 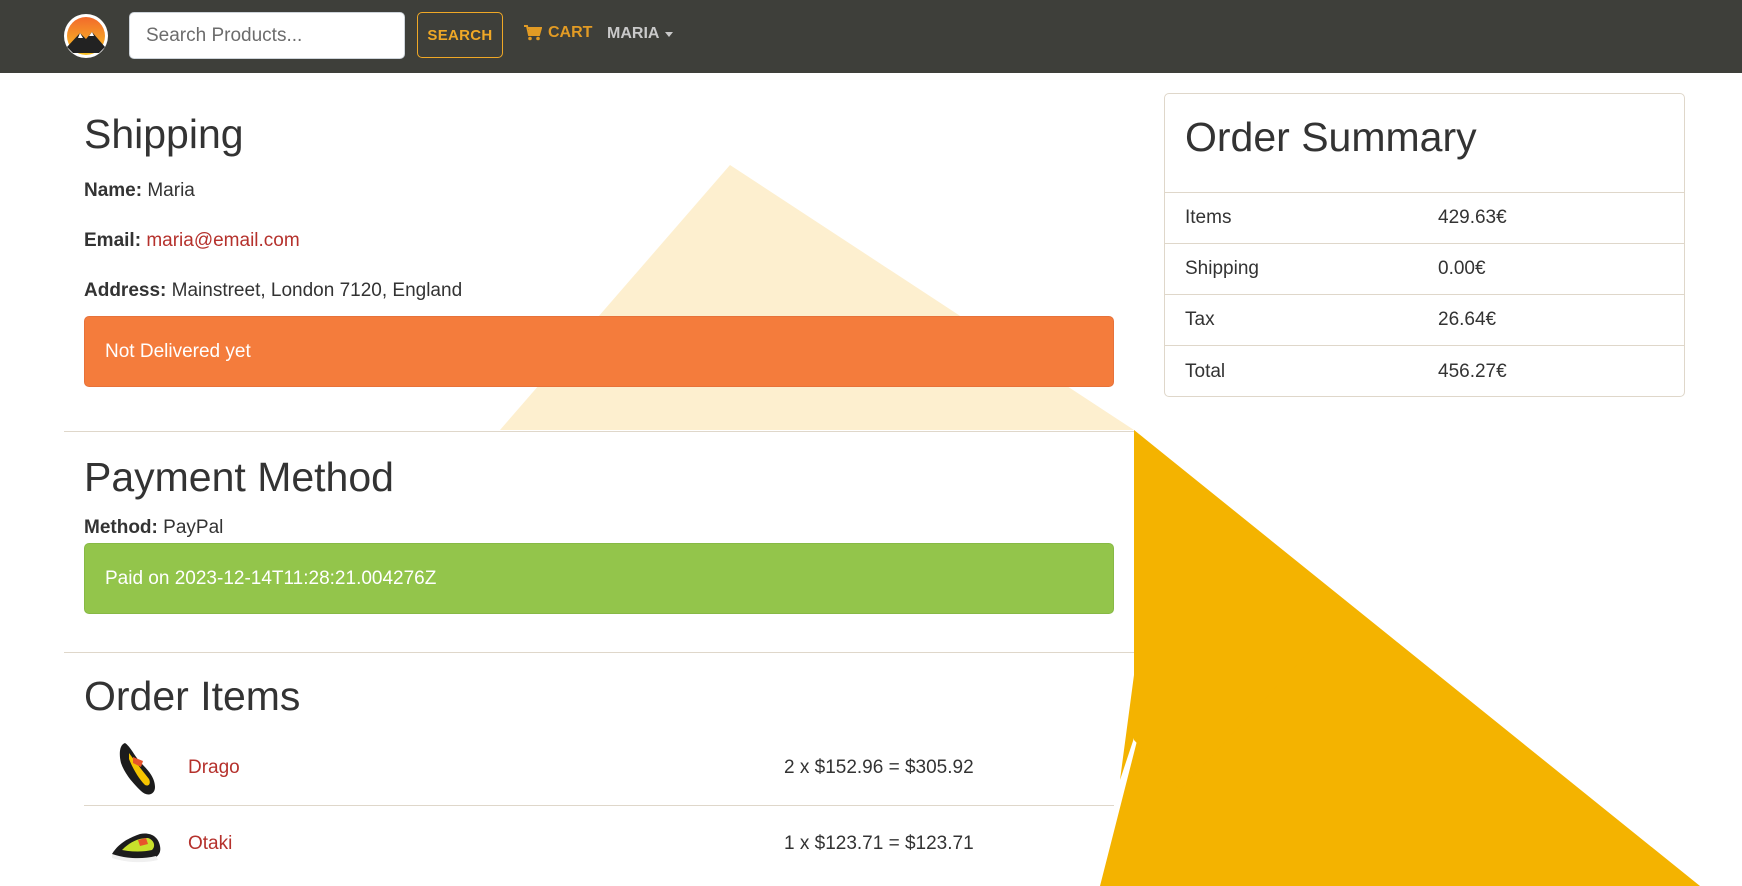 What do you see at coordinates (125, 290) in the screenshot?
I see `address-label: Address:` at bounding box center [125, 290].